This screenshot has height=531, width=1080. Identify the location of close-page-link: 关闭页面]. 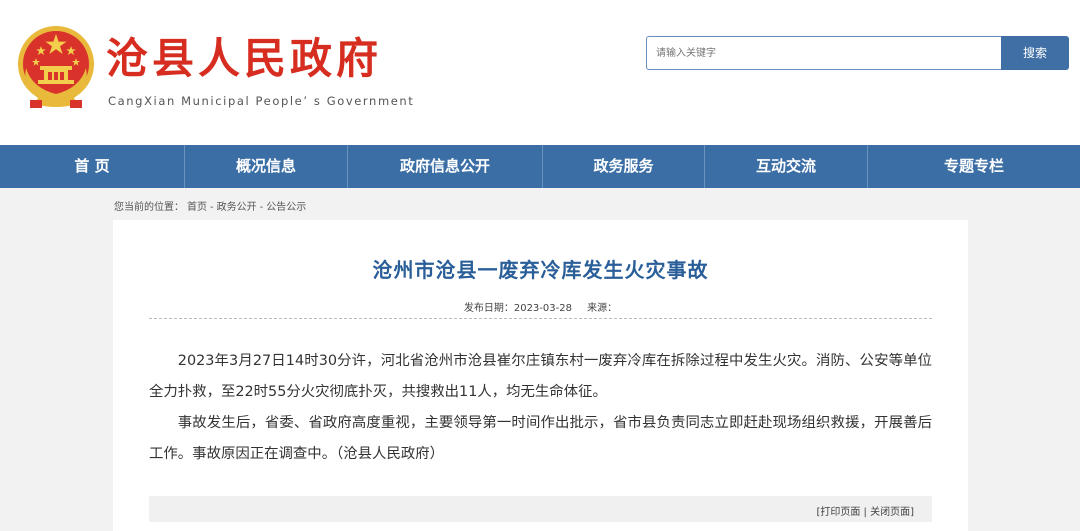
(892, 512).